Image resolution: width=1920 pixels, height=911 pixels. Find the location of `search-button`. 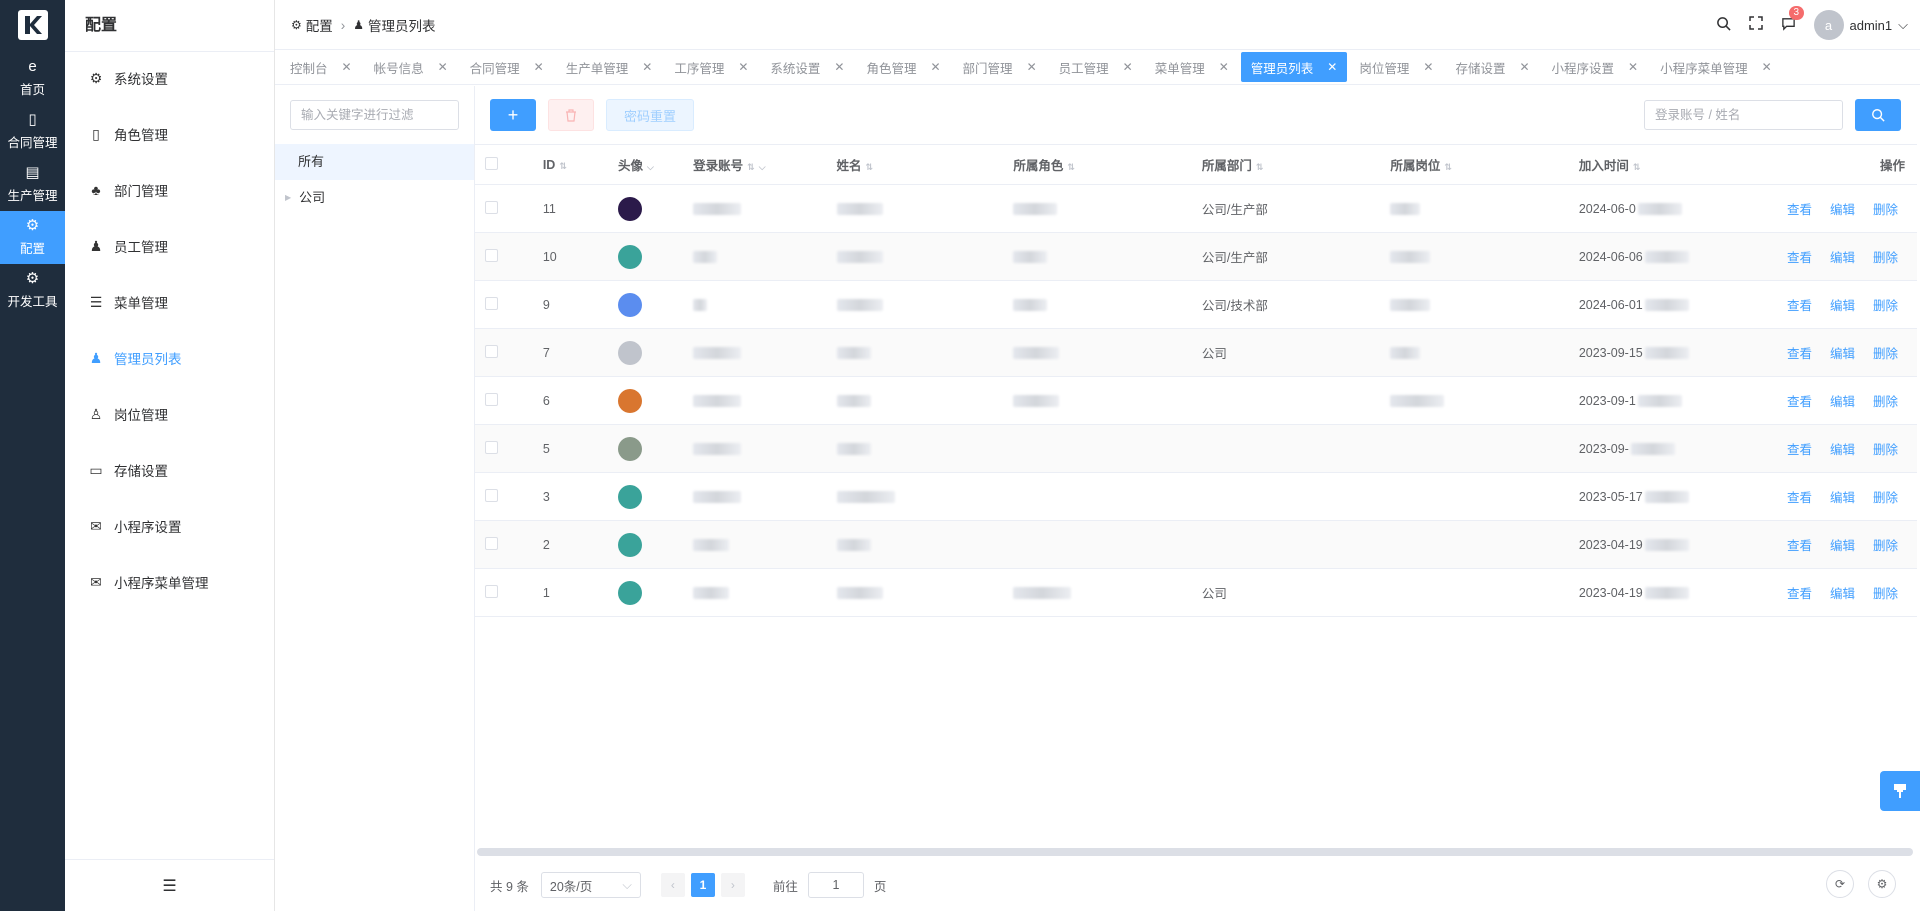

search-button is located at coordinates (1878, 115).